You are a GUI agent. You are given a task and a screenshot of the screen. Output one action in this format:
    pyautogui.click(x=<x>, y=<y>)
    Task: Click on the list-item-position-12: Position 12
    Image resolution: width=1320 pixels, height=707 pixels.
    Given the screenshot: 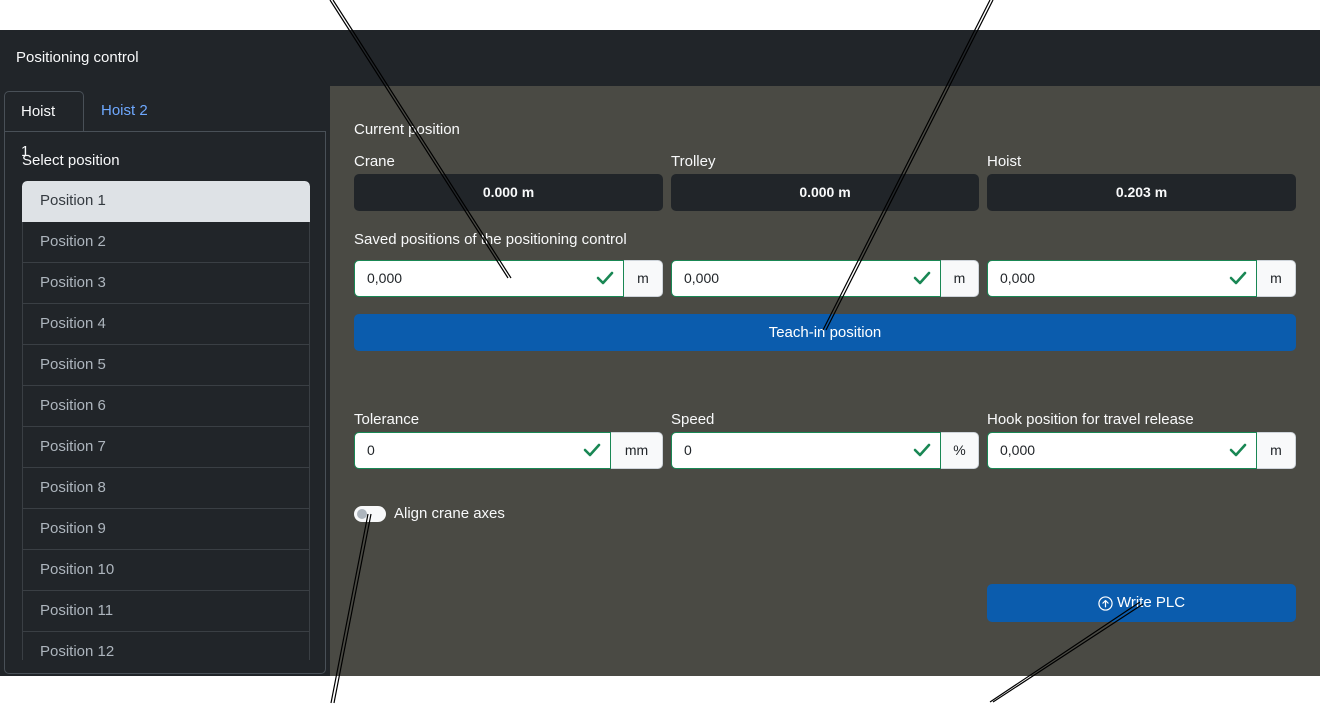 What is the action you would take?
    pyautogui.click(x=166, y=646)
    